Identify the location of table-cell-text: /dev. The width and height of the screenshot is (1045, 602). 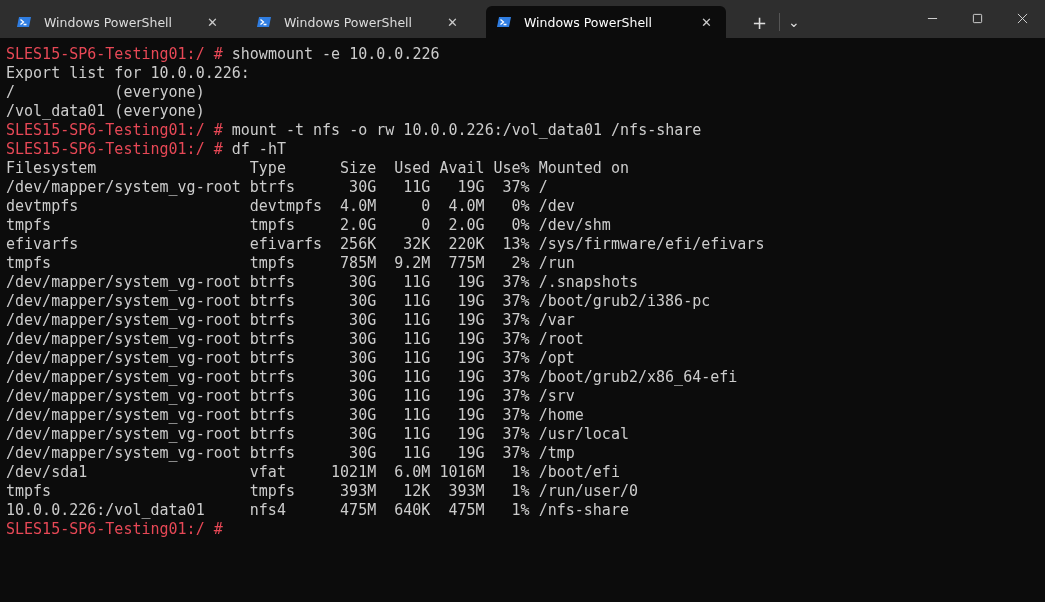
(557, 206).